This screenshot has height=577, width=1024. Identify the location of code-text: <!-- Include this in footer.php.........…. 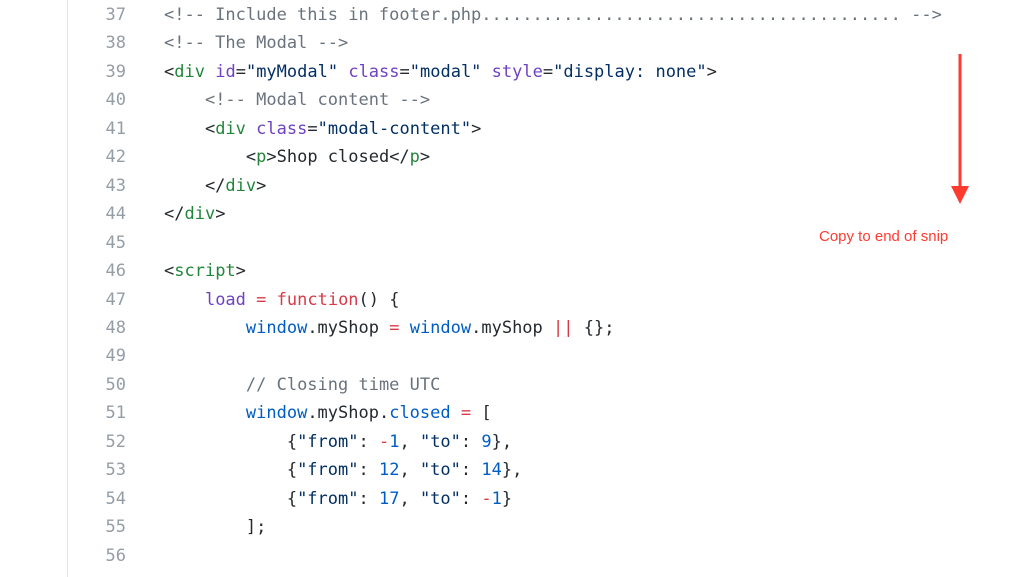
(553, 15).